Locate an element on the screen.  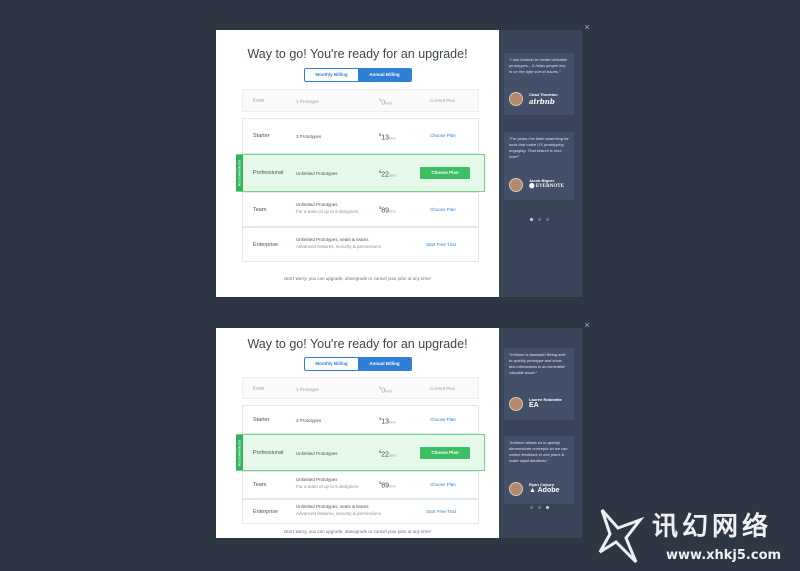
watermark-text: 讯幻网络 is located at coordinates (712, 527).